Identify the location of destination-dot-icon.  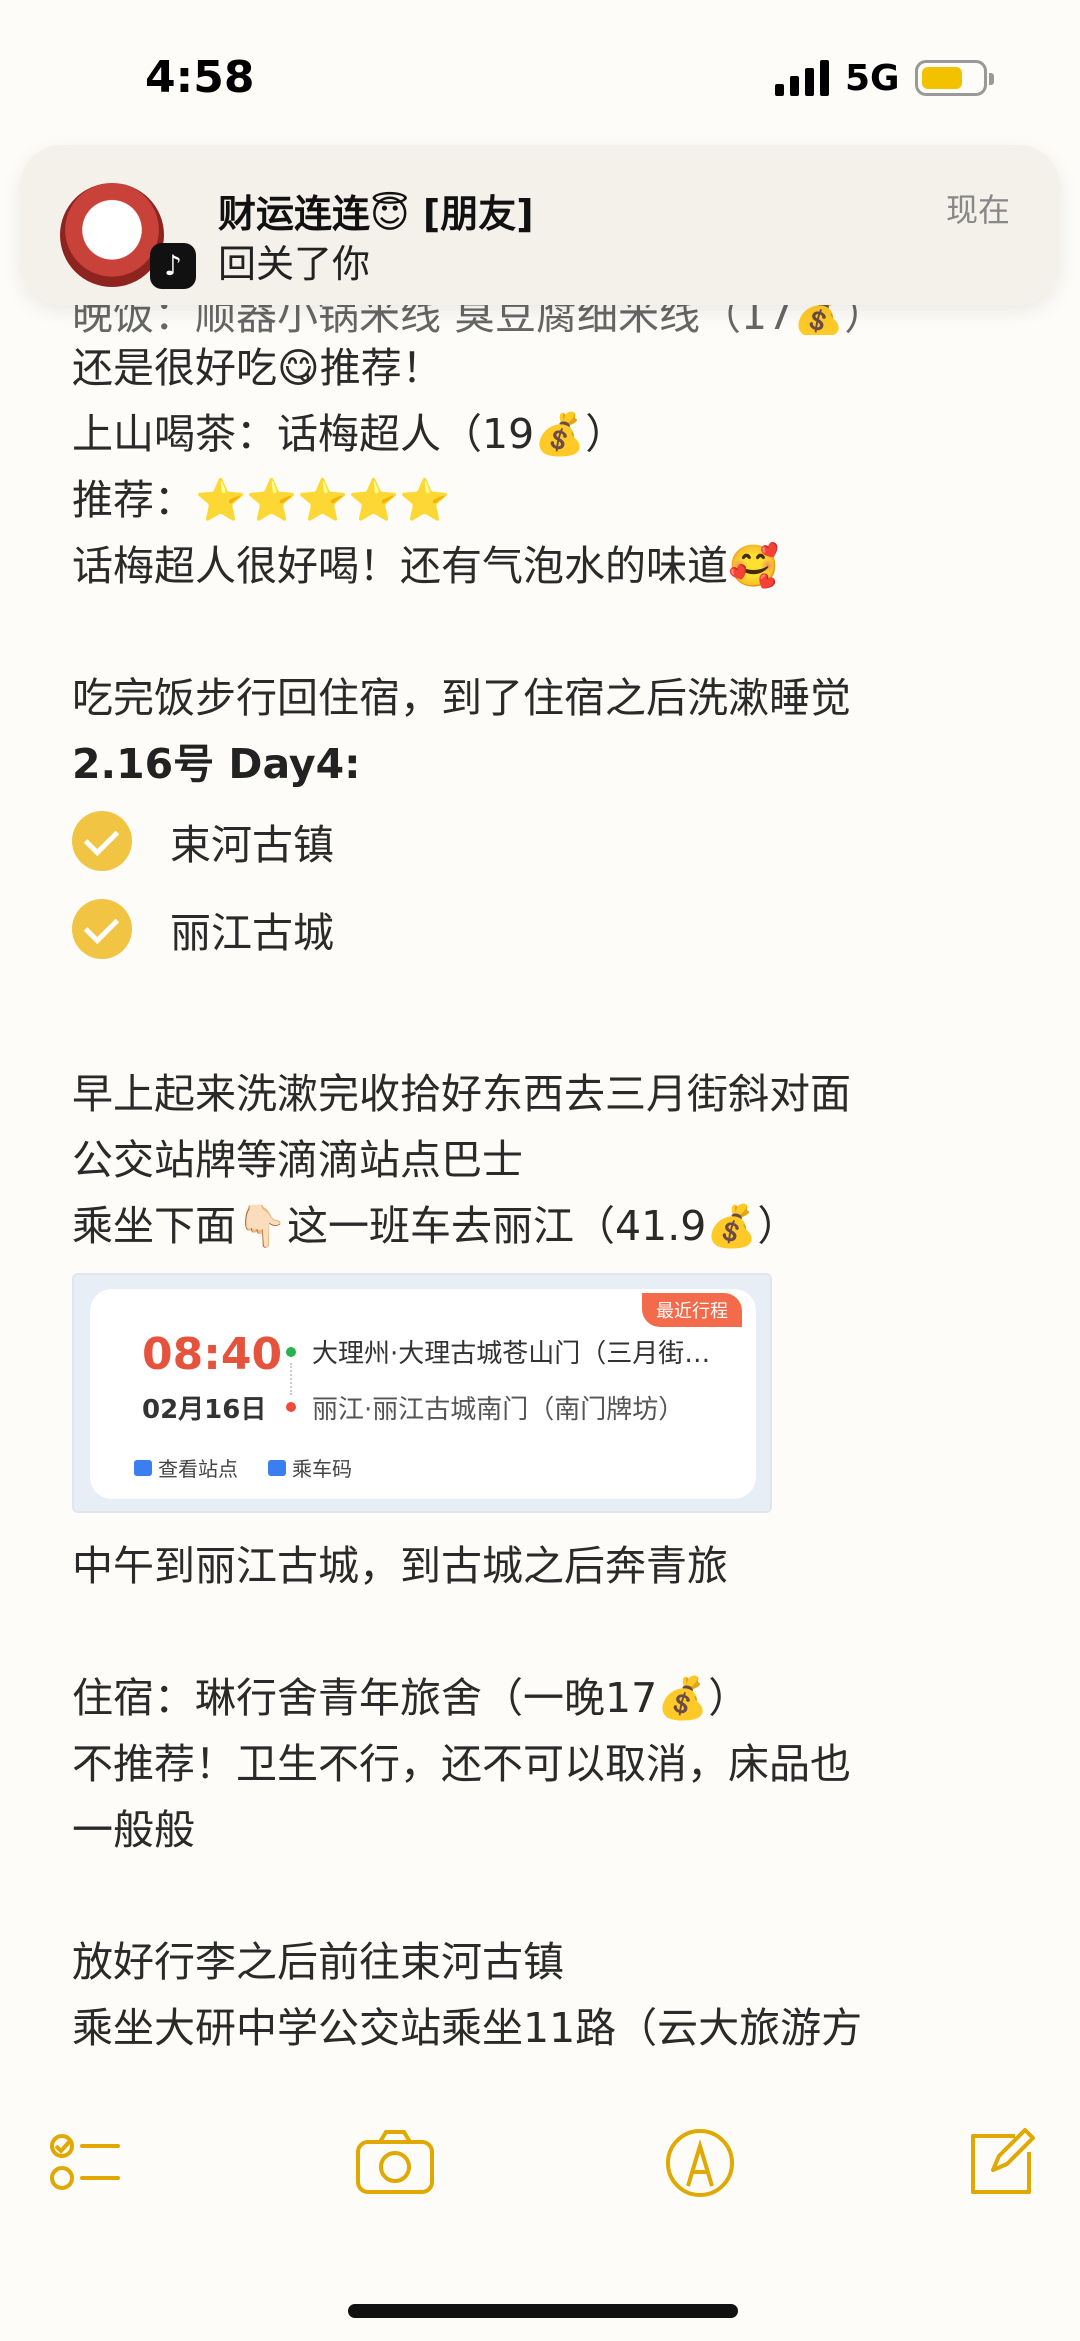
(291, 1407).